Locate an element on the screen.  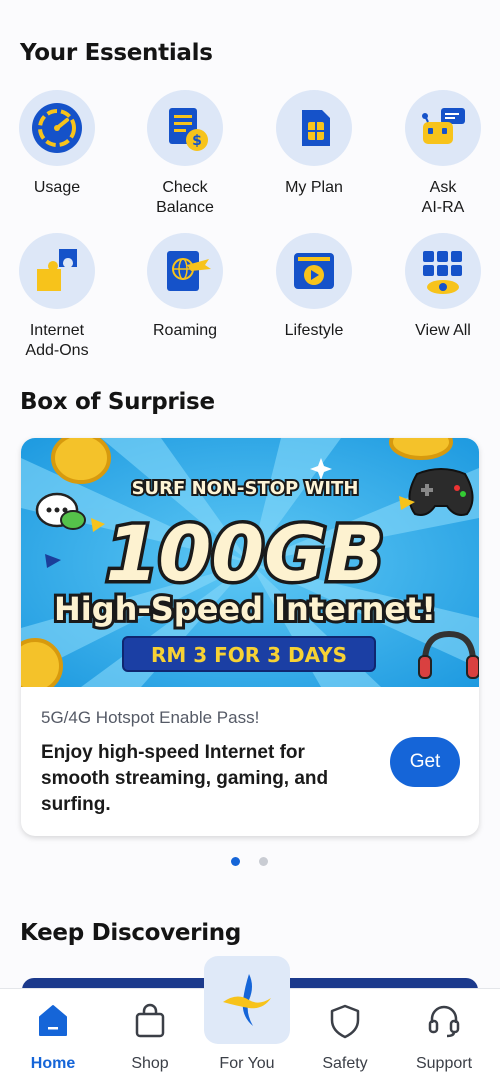
nav-label: Shop is located at coordinates (150, 1063).